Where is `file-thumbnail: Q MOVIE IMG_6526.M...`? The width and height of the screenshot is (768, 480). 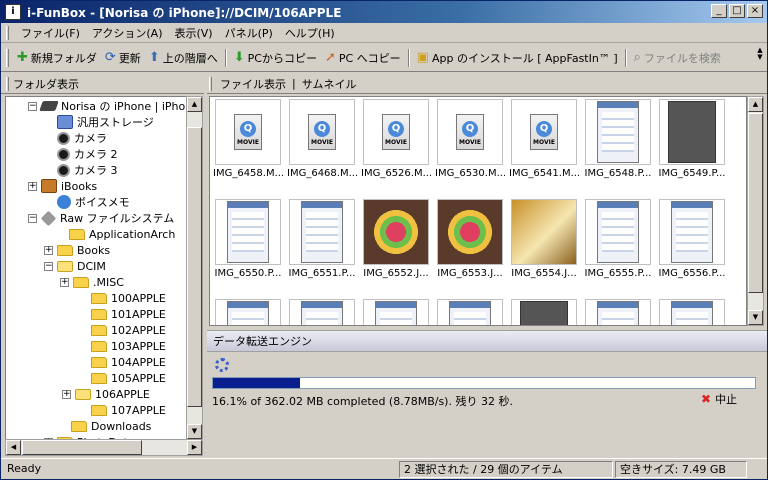 file-thumbnail: Q MOVIE IMG_6526.M... is located at coordinates (396, 144).